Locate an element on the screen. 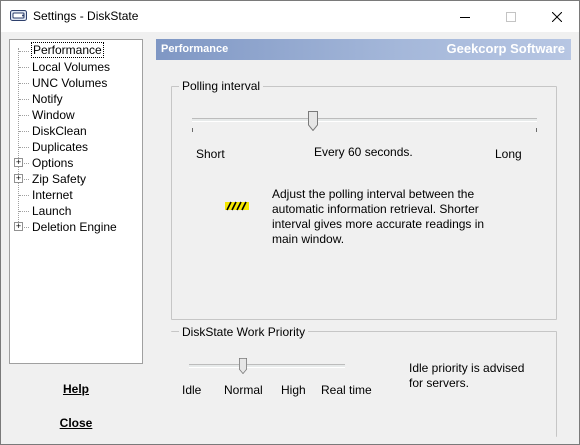 The image size is (580, 445). window-title: Settings - DiskState is located at coordinates (86, 16).